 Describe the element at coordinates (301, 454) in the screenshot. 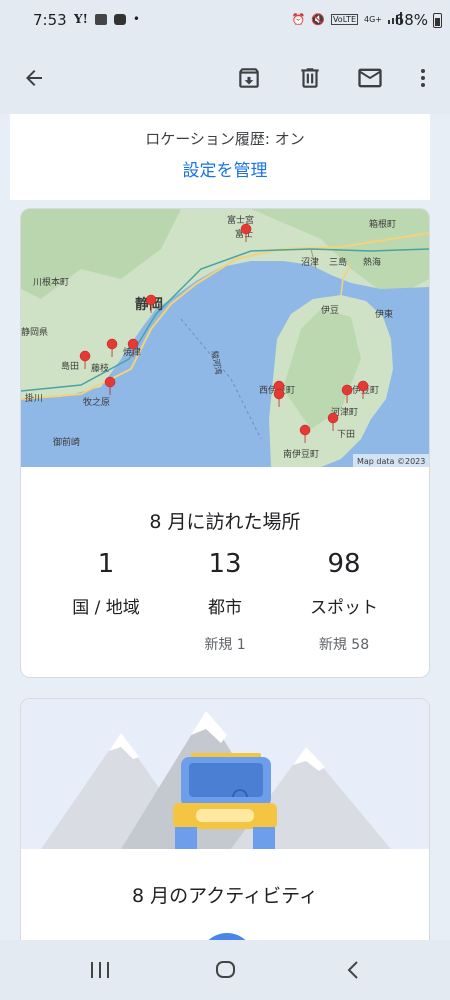

I see `map-label: 南伊豆町` at that location.